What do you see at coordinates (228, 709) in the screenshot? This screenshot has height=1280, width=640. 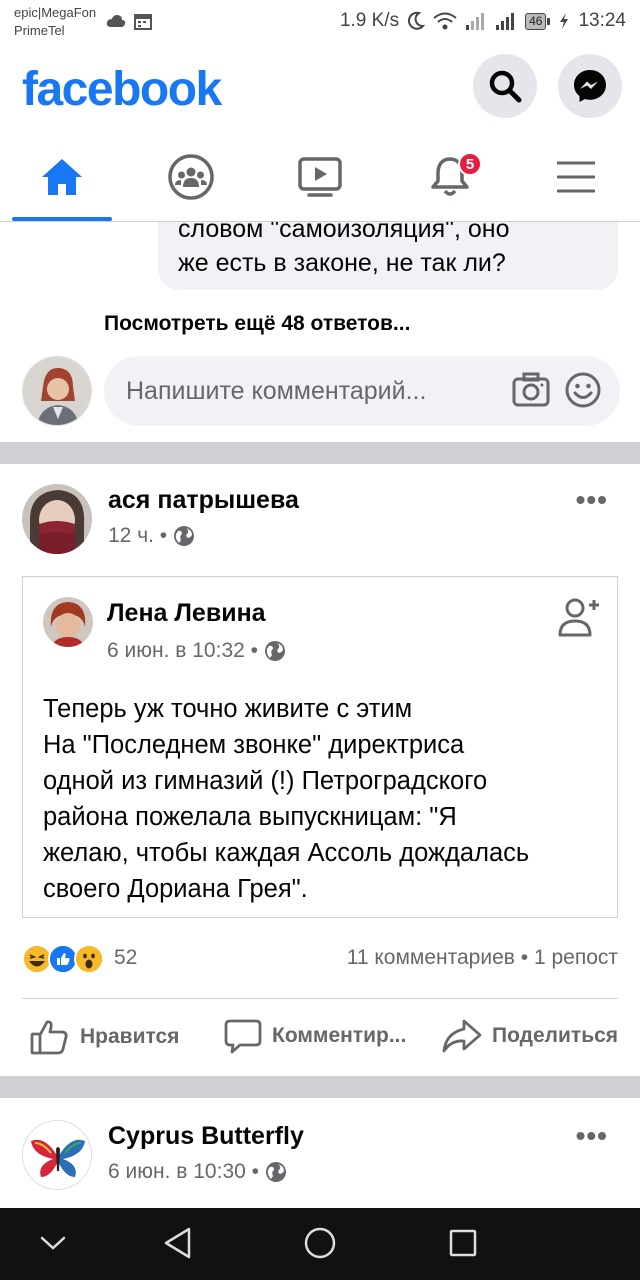 I see `post-text-line: Теперь уж точно живите с этим` at bounding box center [228, 709].